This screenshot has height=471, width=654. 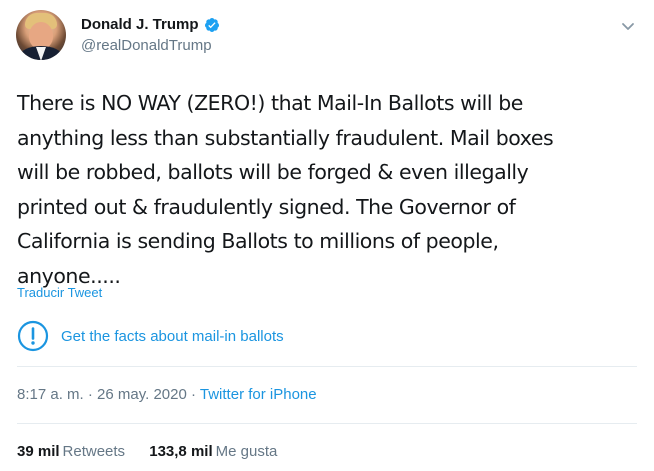 I want to click on avatar-face, so click(x=41, y=35).